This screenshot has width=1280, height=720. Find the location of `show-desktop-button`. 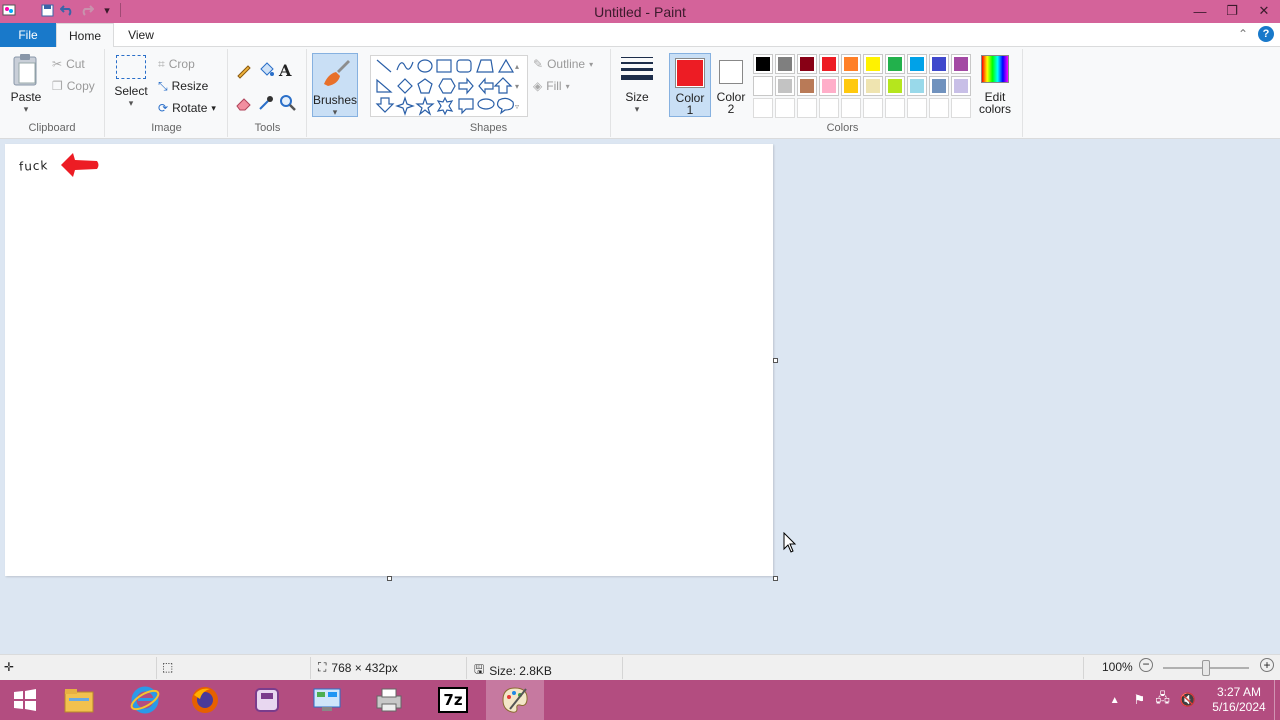

show-desktop-button is located at coordinates (1277, 700).